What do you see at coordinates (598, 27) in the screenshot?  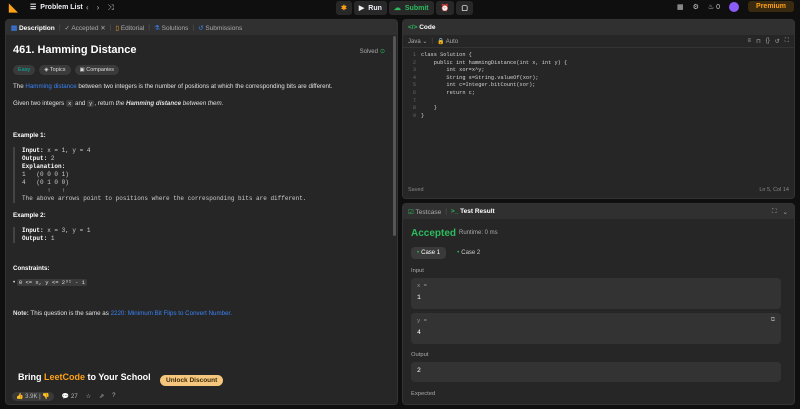 I see `code-tabbar: </> Code` at bounding box center [598, 27].